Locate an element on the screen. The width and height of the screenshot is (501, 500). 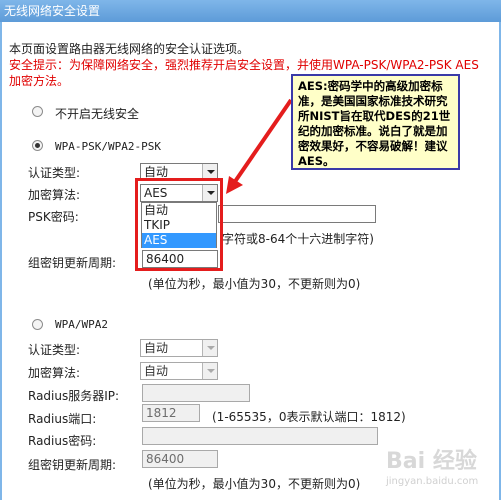
baidu-jingyan-watermark: Bai 经验 jingyan.baidu.com is located at coordinates (441, 472).